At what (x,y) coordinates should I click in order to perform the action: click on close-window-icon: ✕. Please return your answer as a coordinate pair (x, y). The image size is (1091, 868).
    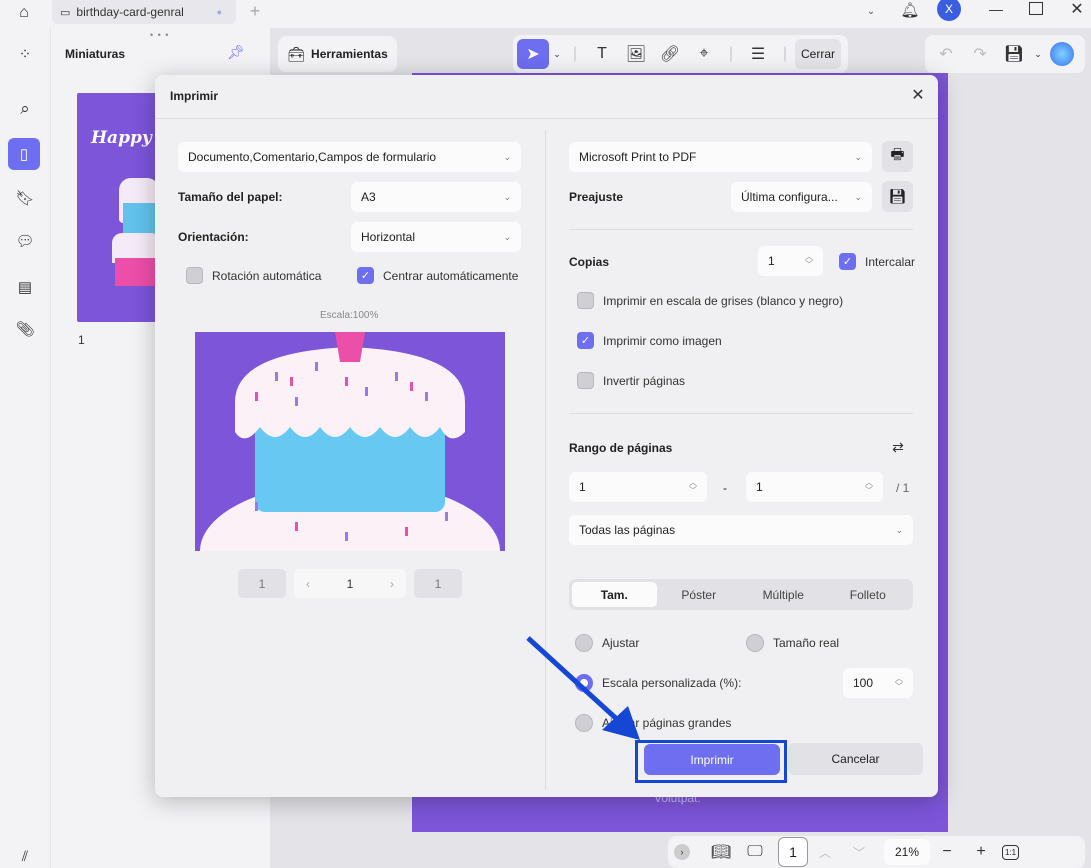
    Looking at the image, I should click on (1077, 9).